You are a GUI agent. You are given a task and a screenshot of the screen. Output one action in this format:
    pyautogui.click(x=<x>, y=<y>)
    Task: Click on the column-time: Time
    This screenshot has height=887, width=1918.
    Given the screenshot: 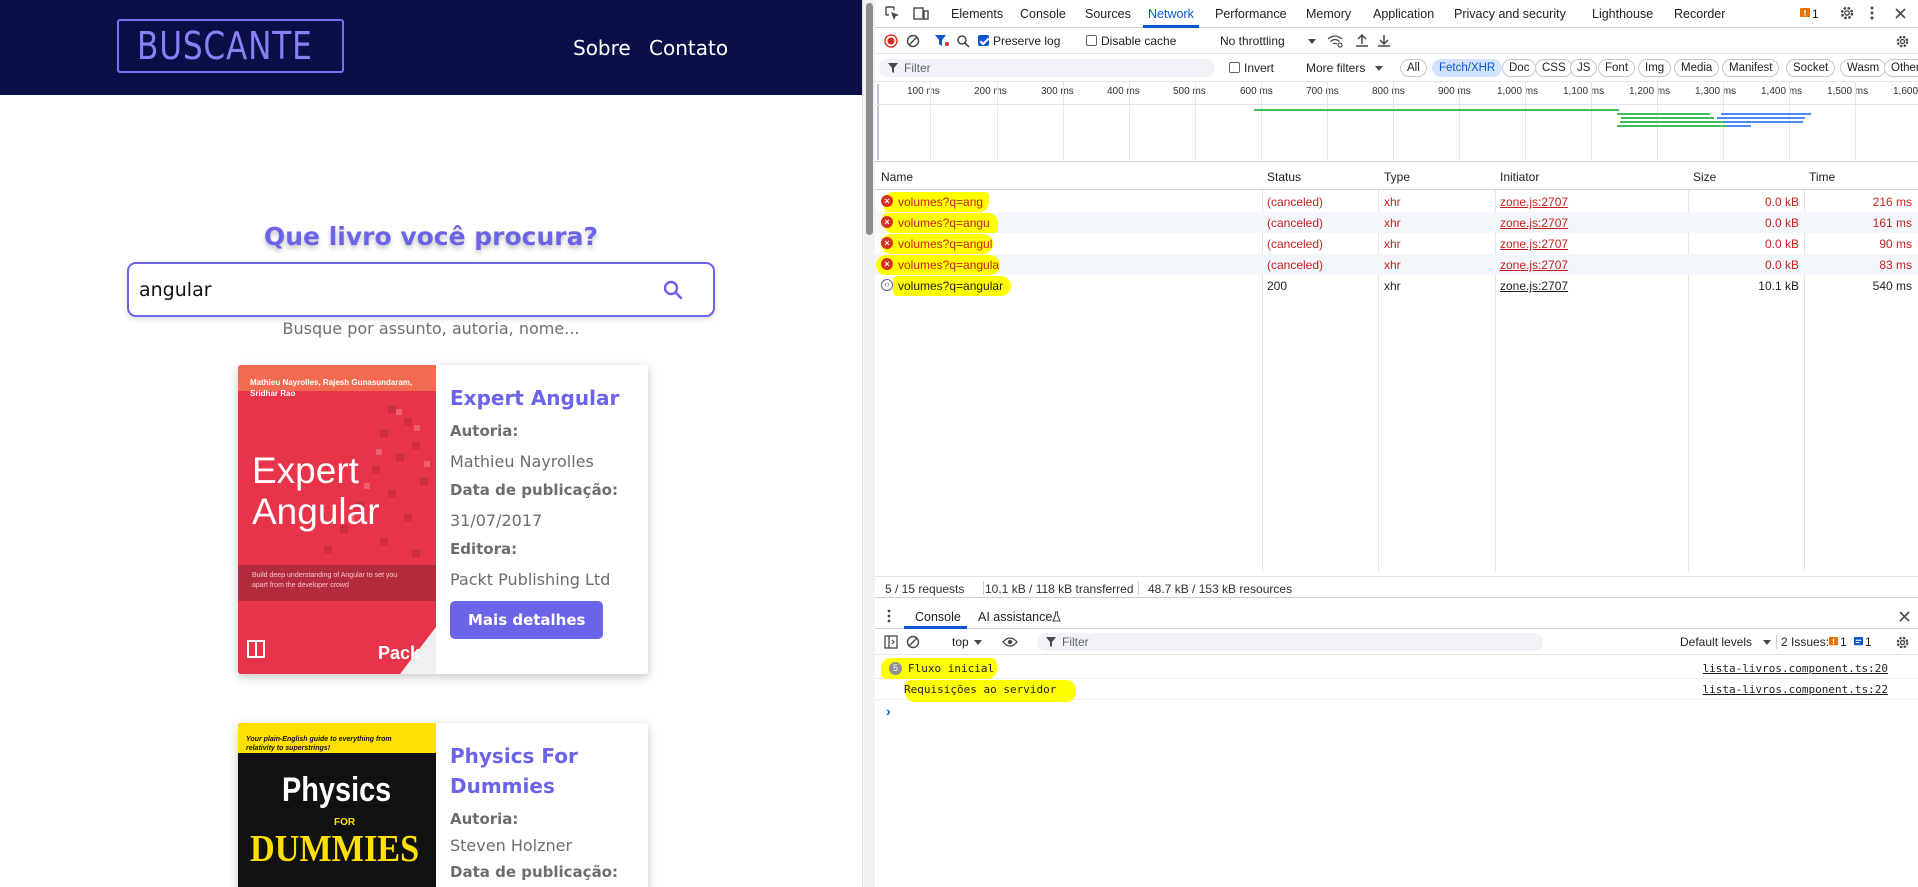 What is the action you would take?
    pyautogui.click(x=1822, y=177)
    